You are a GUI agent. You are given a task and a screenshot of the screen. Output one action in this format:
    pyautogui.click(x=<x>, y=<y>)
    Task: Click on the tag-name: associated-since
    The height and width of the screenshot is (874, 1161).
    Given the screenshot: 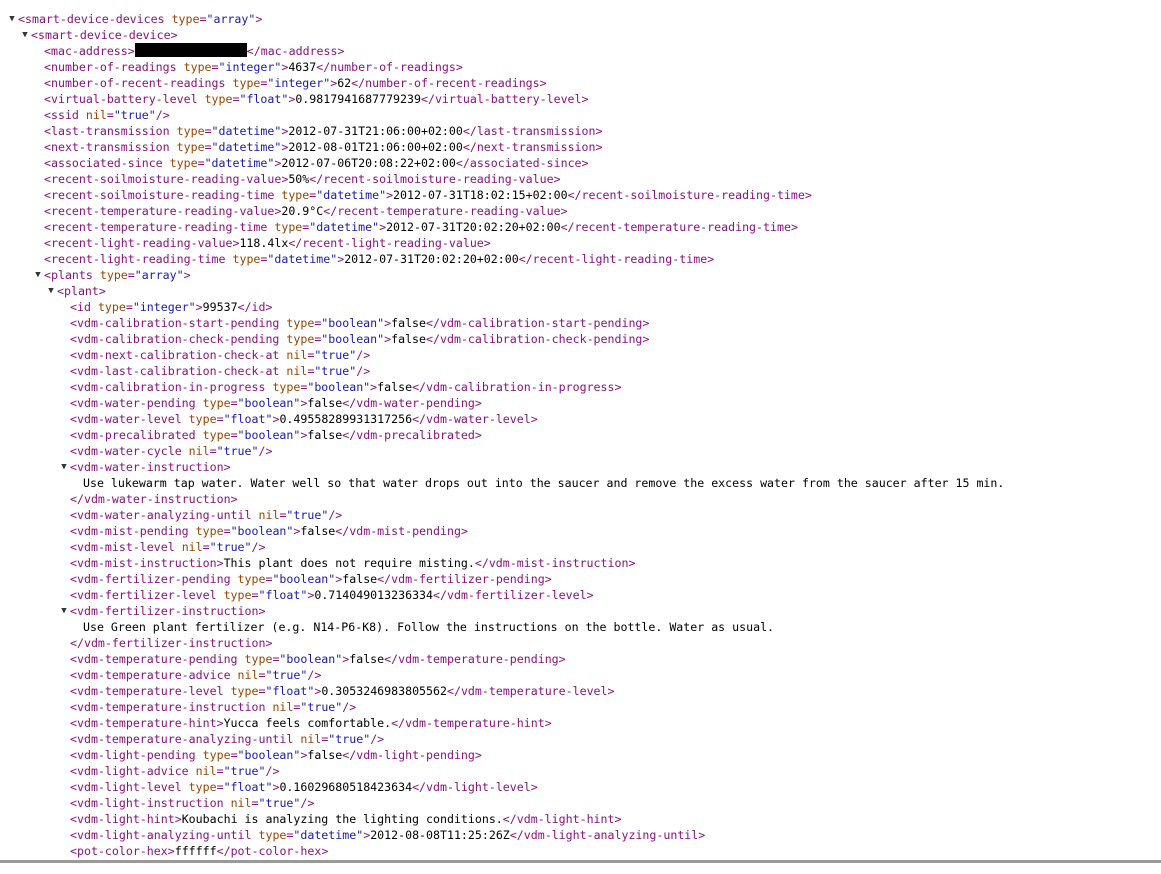 What is the action you would take?
    pyautogui.click(x=107, y=163)
    